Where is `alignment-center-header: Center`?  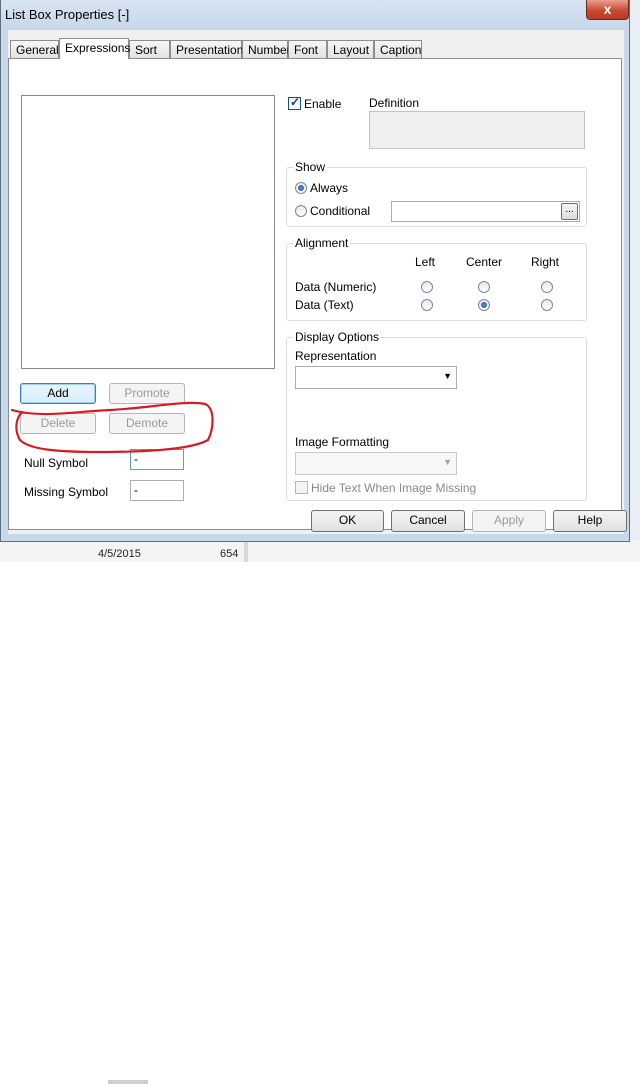
alignment-center-header: Center is located at coordinates (484, 262).